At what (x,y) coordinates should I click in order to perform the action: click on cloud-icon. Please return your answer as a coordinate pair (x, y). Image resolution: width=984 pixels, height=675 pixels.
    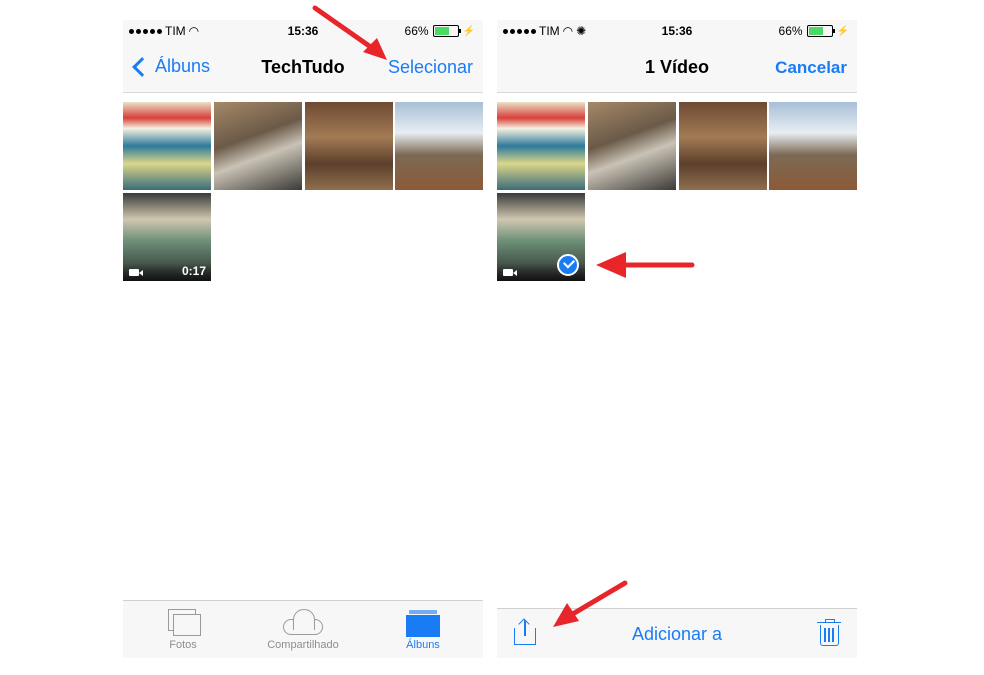
    Looking at the image, I should click on (303, 622).